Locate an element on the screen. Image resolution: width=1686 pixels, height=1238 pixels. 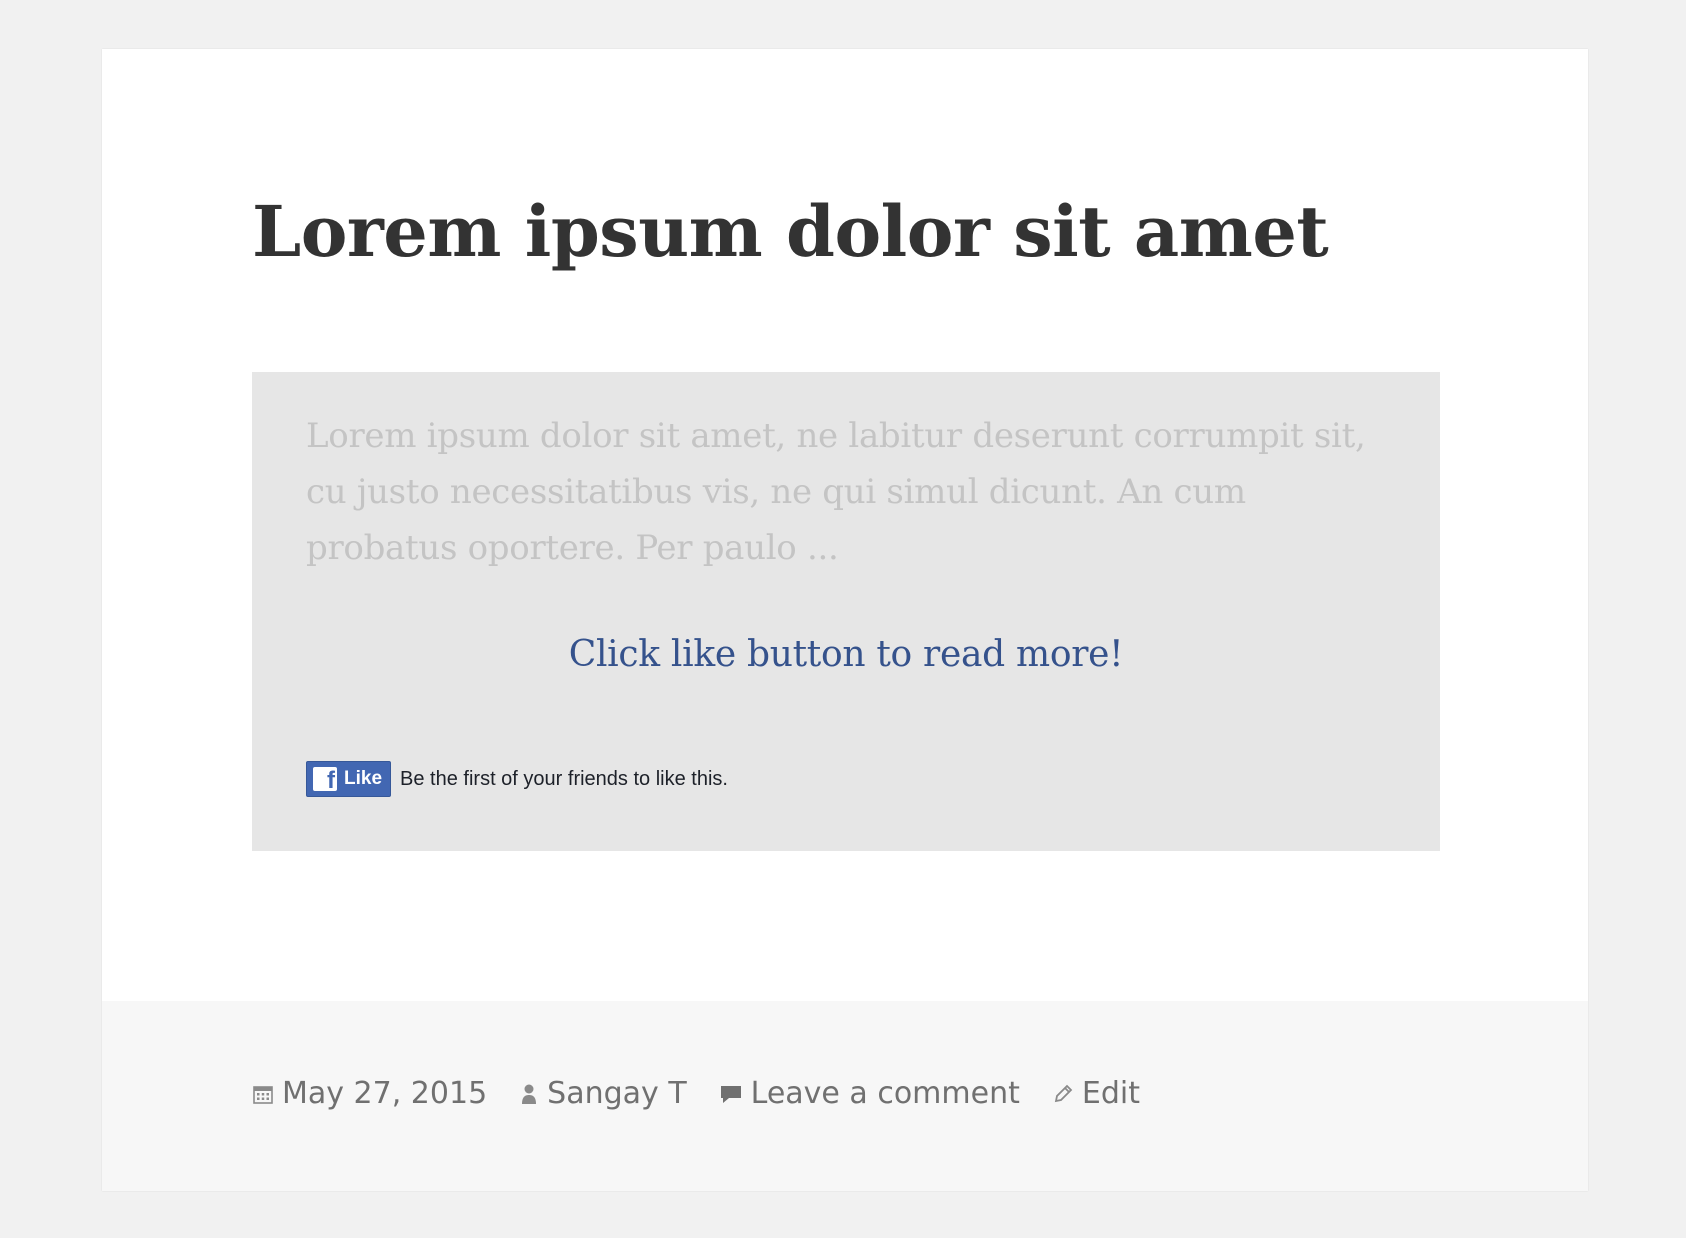
facebook-like-button: f Like is located at coordinates (349, 779).